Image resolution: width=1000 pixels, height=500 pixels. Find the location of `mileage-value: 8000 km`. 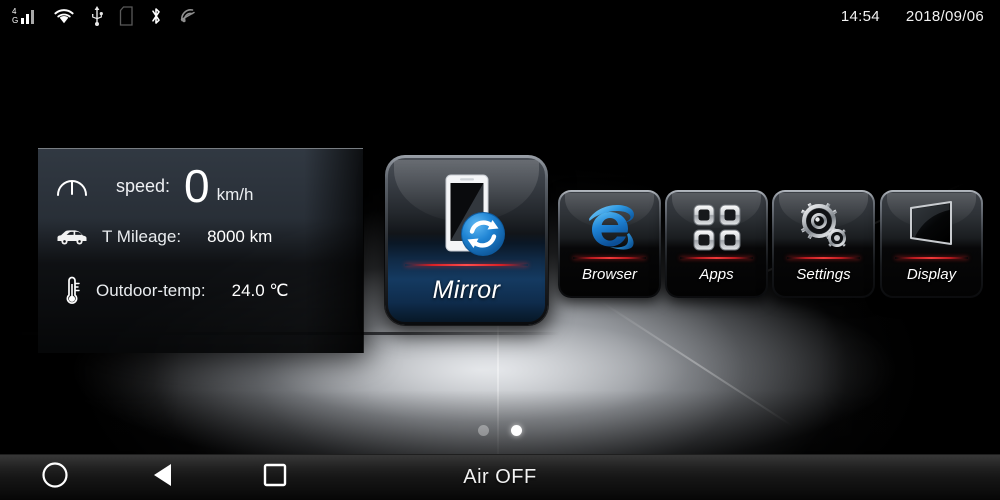

mileage-value: 8000 km is located at coordinates (240, 236).